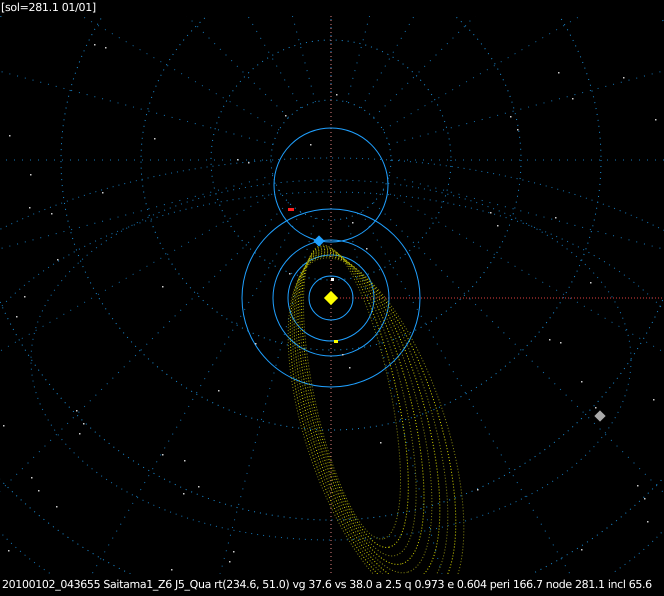 This screenshot has width=664, height=596. I want to click on orbit-caption: 20100102_043655 Saitama1_Z6 J5_Qua rt(234.6, 51.0) vg 37.6 vs 38.0 a 2.5 q 0.973 e 0.604 peri 166.7 node 281.1 incl 65.6, so click(327, 584).